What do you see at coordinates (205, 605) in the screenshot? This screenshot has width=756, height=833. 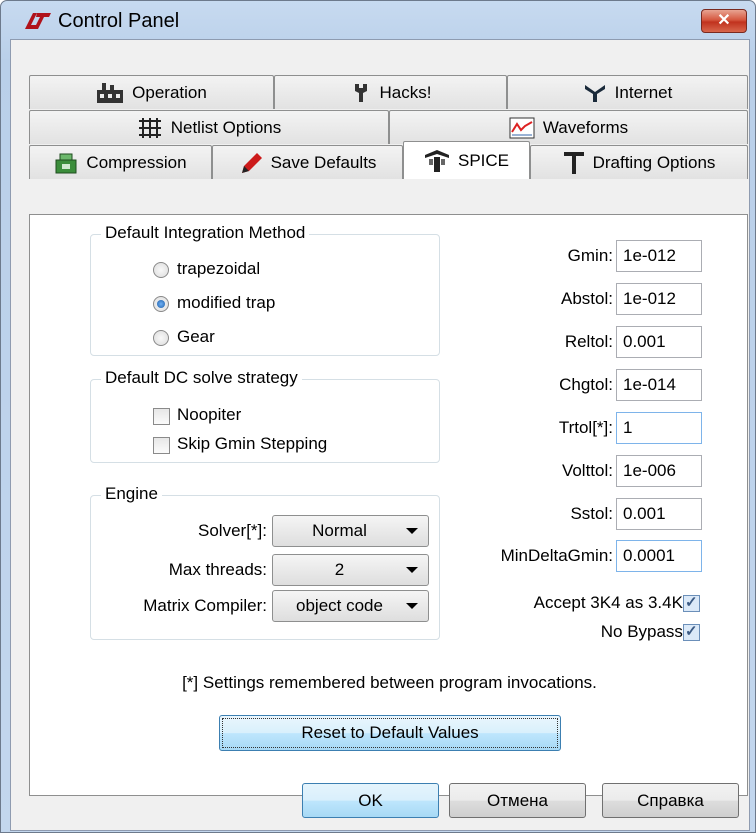 I see `matrix-compiler-label: Matrix Compiler:` at bounding box center [205, 605].